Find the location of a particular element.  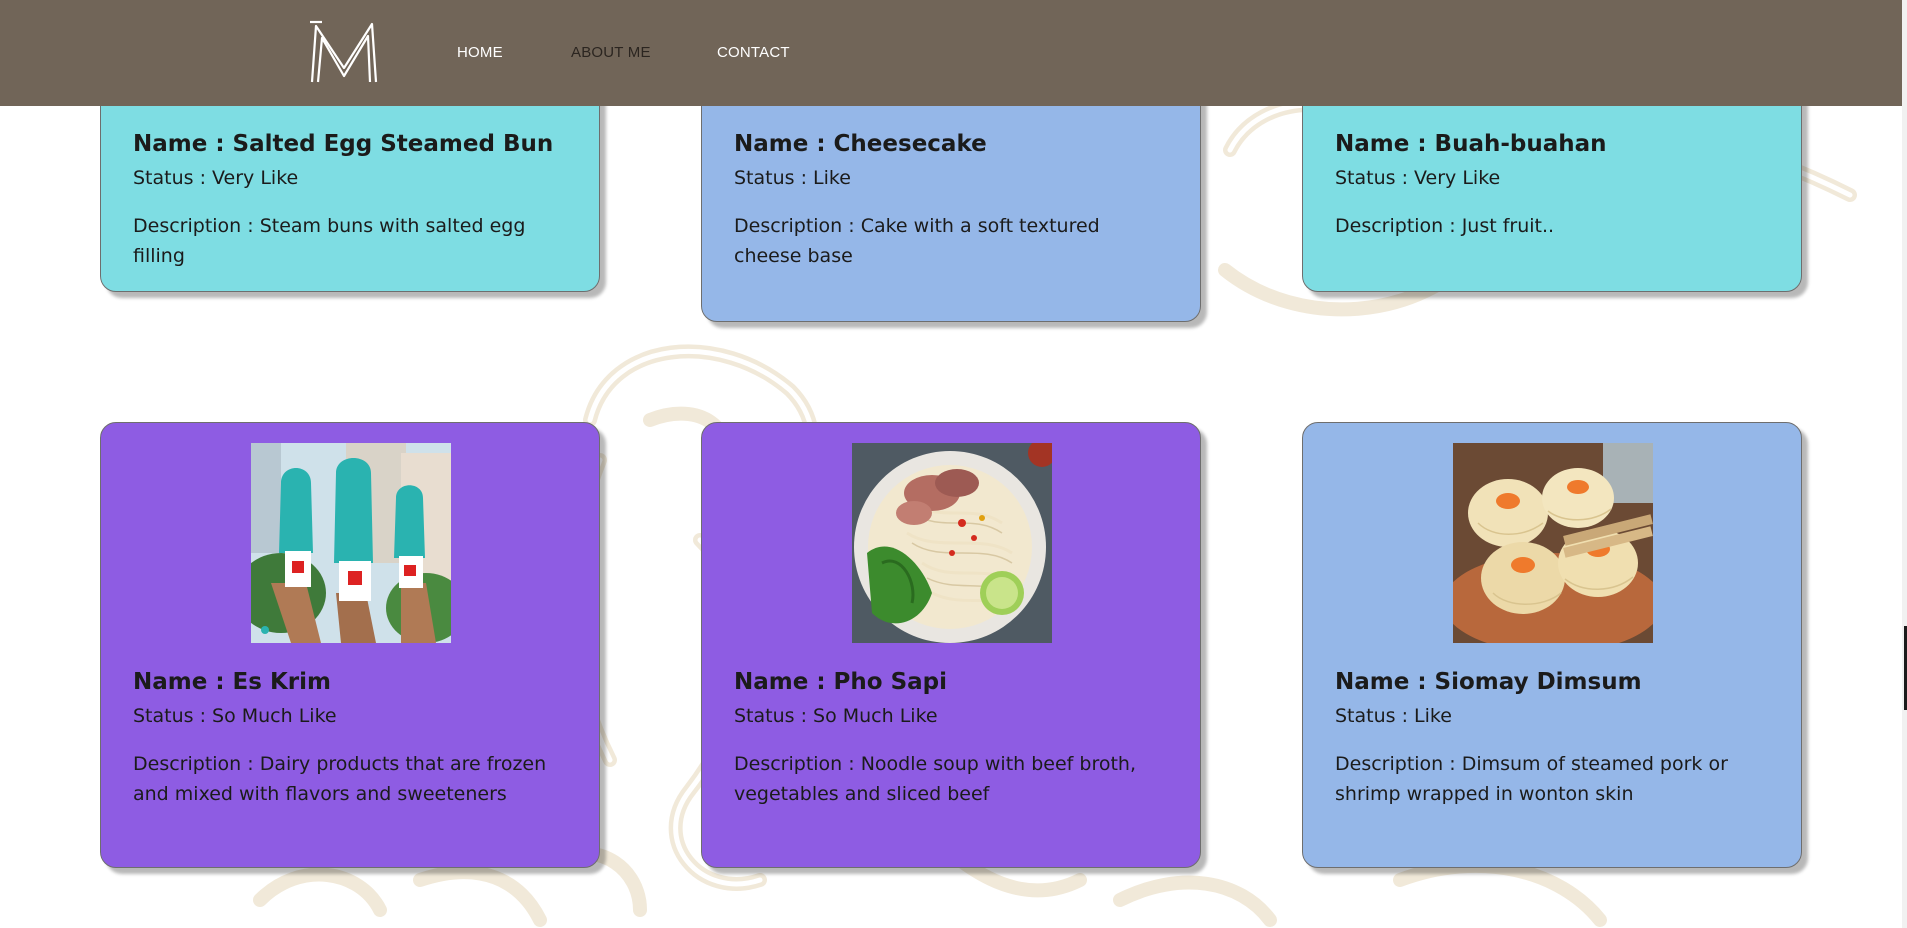

nav-link-contact: CONTACT is located at coordinates (753, 52).